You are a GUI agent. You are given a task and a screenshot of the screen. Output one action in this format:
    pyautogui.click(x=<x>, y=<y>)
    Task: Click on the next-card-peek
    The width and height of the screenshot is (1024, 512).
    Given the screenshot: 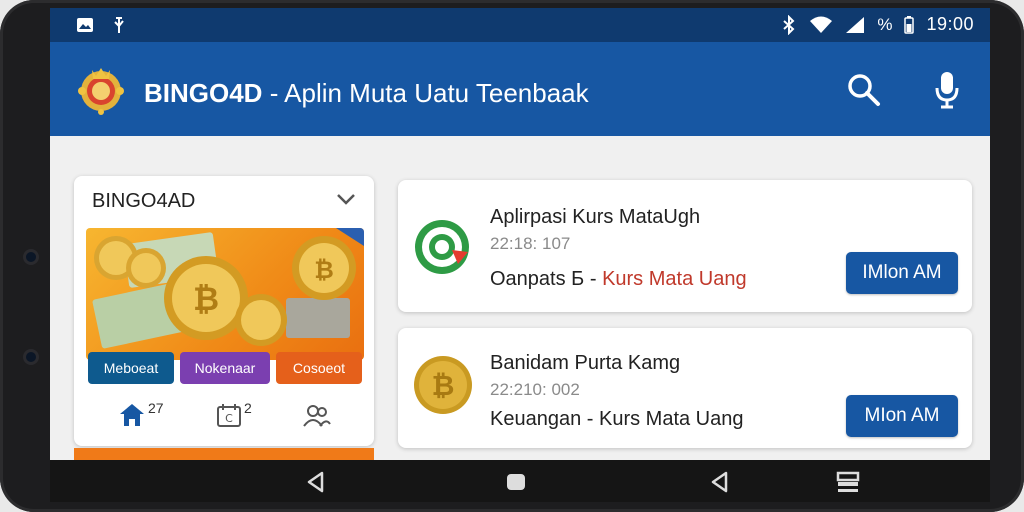 What is the action you would take?
    pyautogui.click(x=224, y=454)
    